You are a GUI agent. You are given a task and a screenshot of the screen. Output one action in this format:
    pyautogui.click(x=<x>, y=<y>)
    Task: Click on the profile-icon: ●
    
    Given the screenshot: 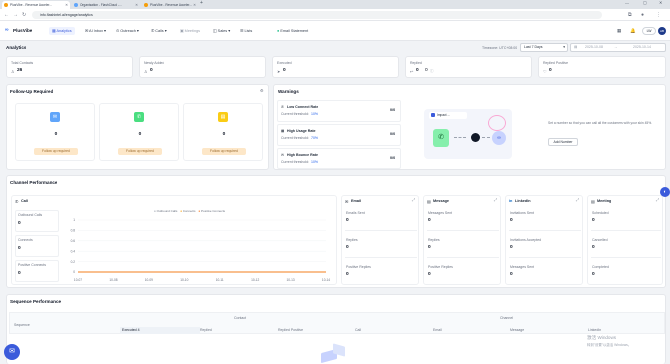 What is the action you would take?
    pyautogui.click(x=642, y=15)
    